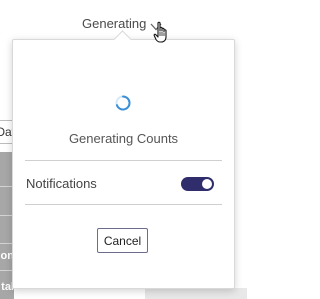 Image resolution: width=320 pixels, height=299 pixels. What do you see at coordinates (196, 293) in the screenshot?
I see `background-strip` at bounding box center [196, 293].